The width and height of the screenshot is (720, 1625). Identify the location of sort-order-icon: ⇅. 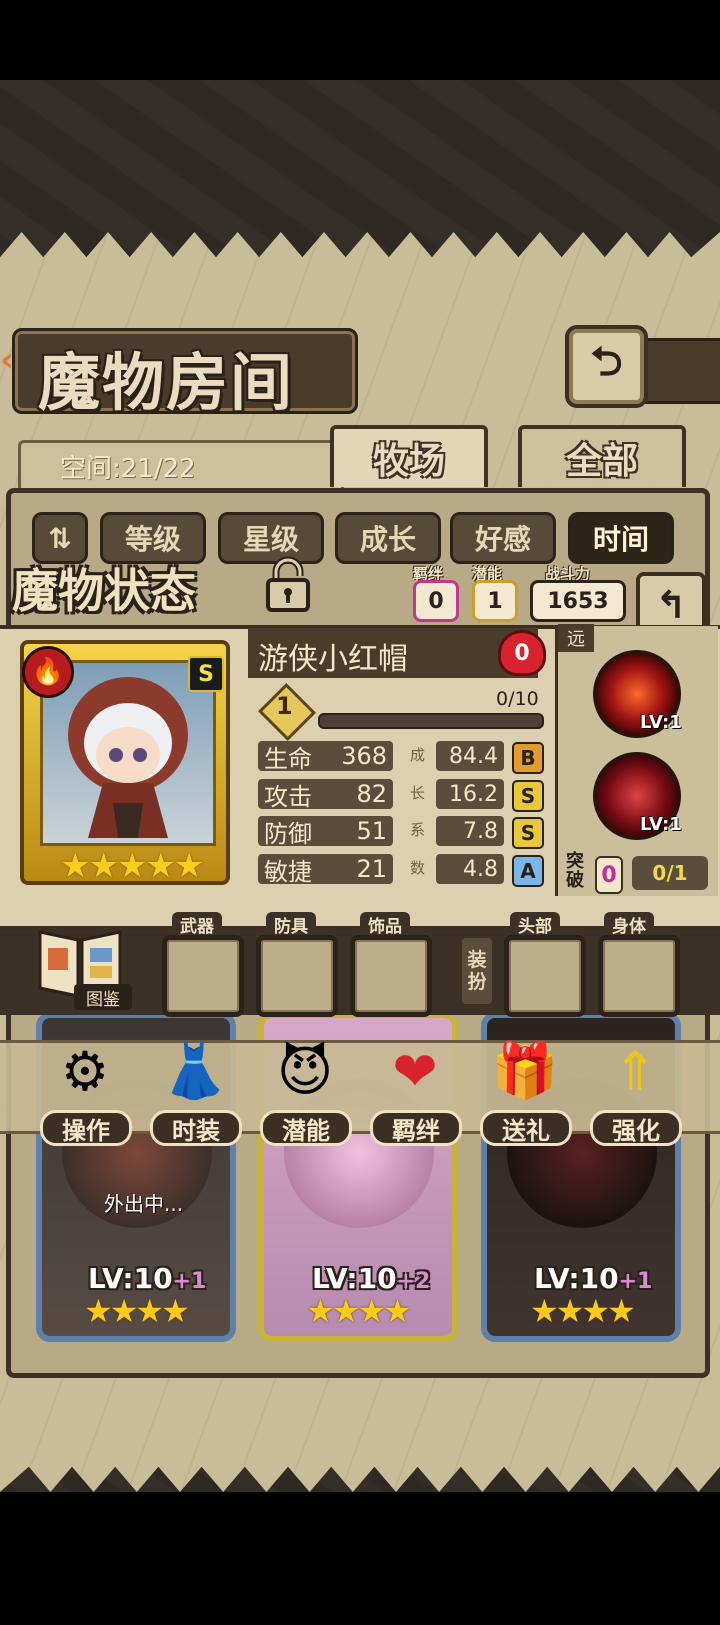
(60, 538).